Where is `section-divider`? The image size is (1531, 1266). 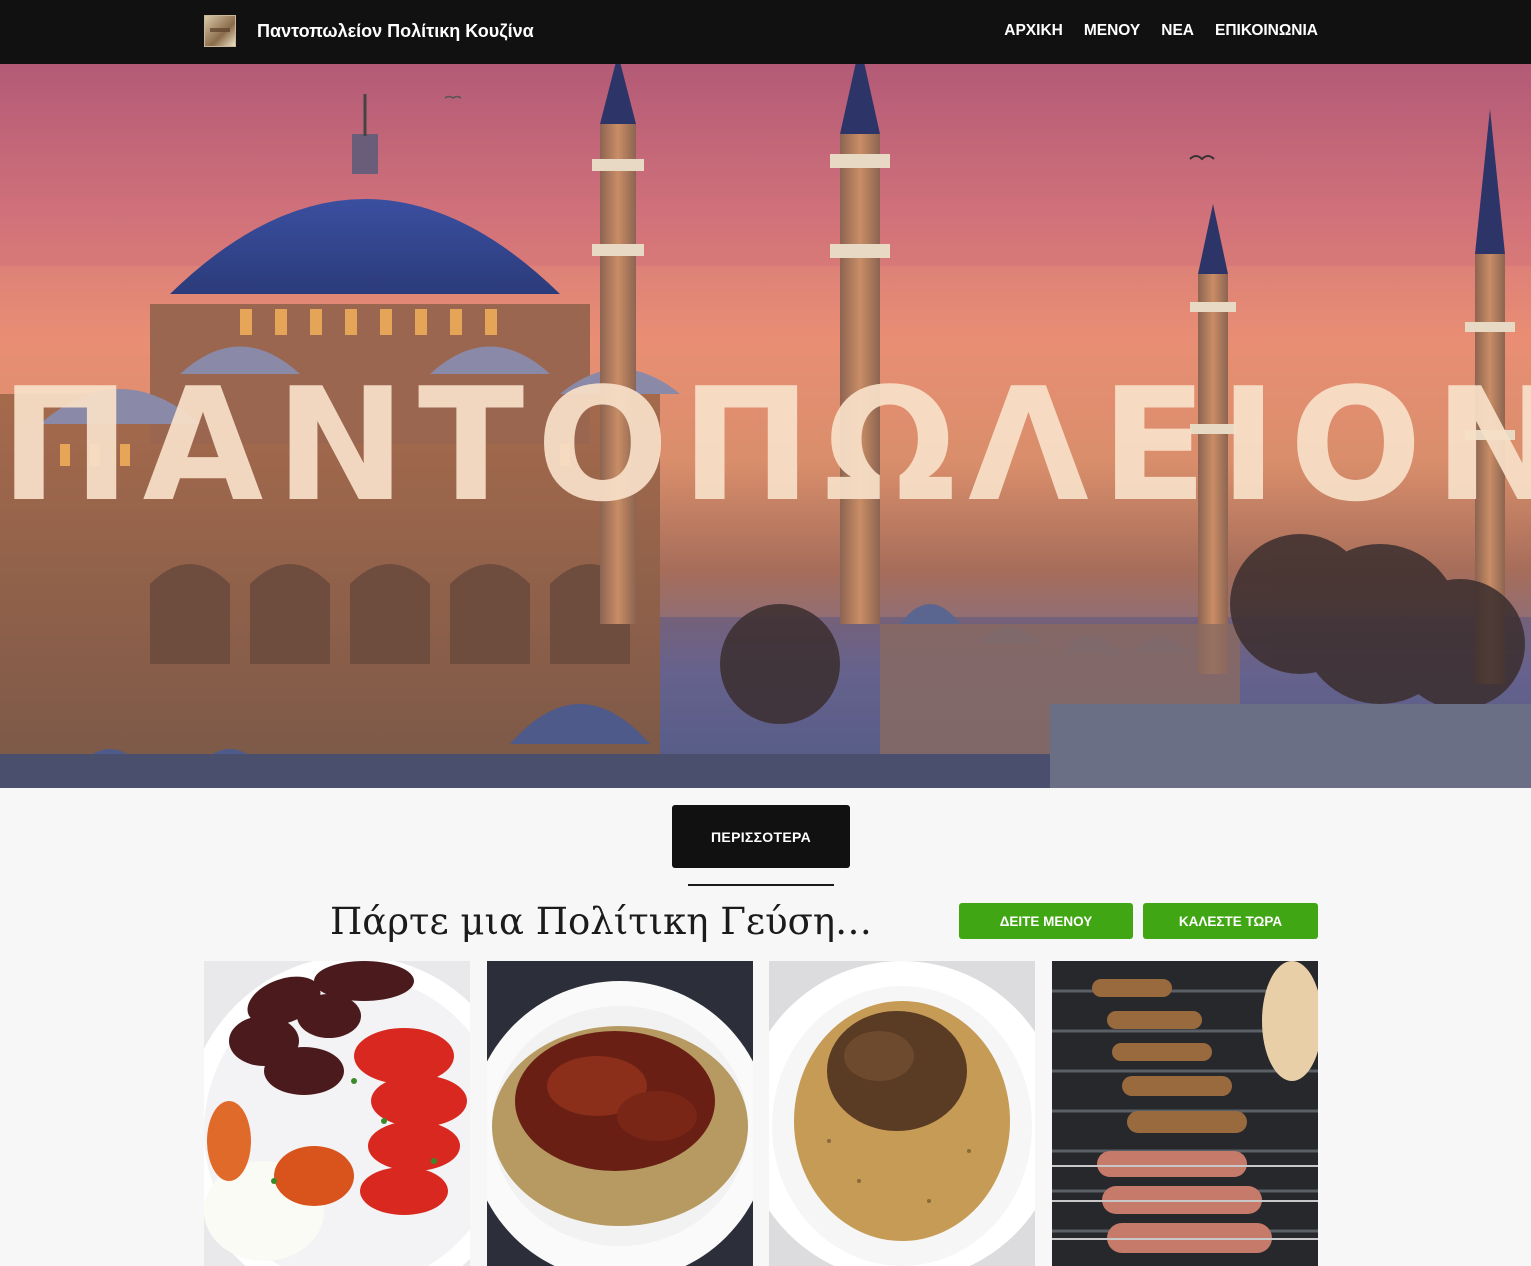 section-divider is located at coordinates (761, 885).